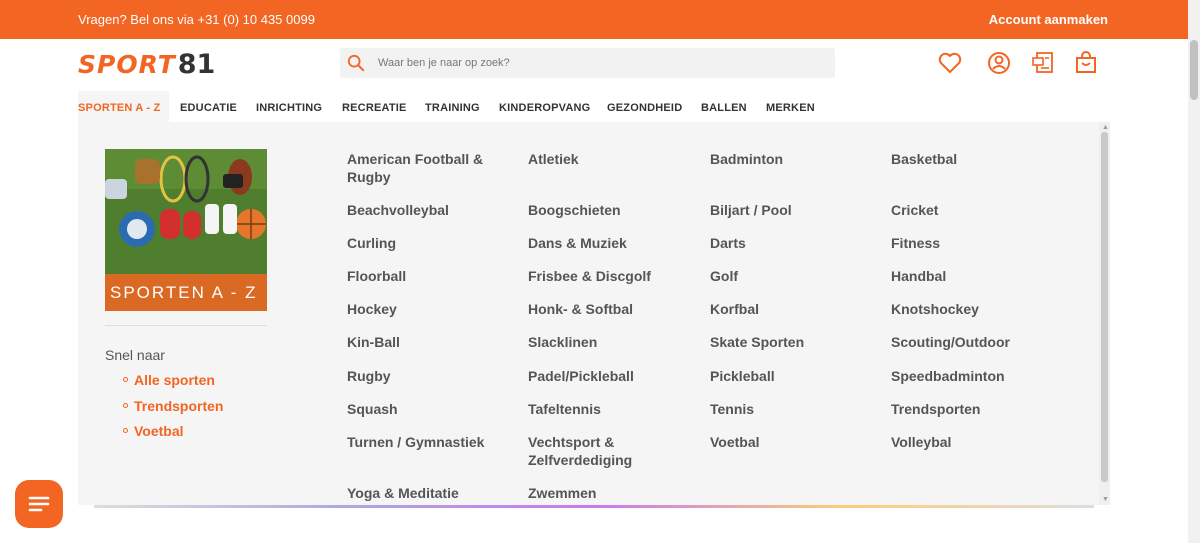 Image resolution: width=1200 pixels, height=543 pixels. What do you see at coordinates (415, 442) in the screenshot?
I see `sport-link: Turnen / Gymnastiek` at bounding box center [415, 442].